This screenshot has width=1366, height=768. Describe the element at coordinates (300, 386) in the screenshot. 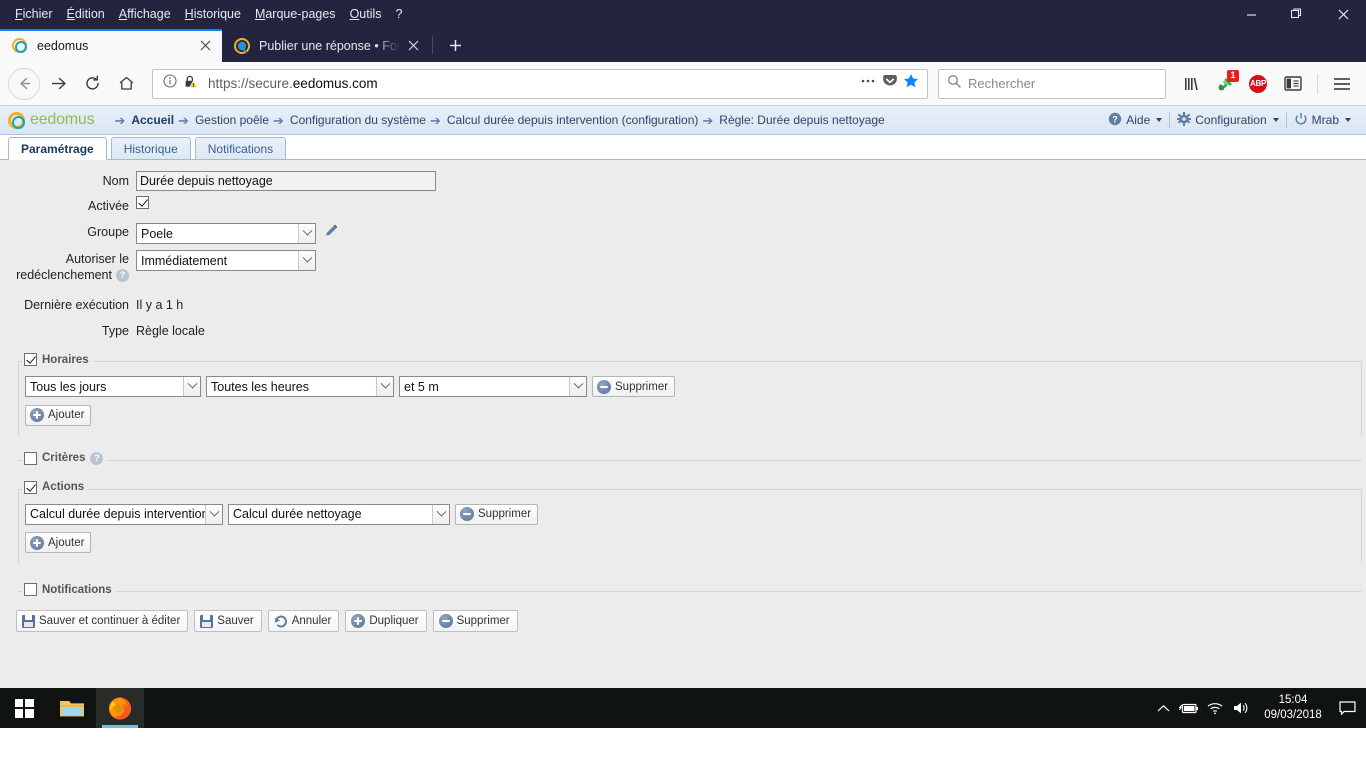

I see `horaires-hour-select: Toutes les heures` at that location.